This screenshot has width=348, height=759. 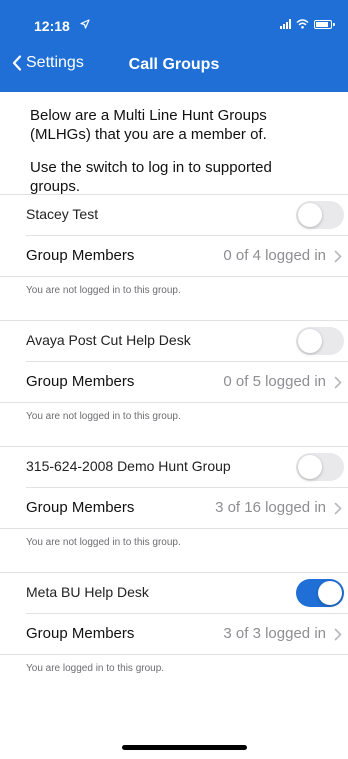 I want to click on header: 12:18 Settings Call Groups, so click(x=174, y=46).